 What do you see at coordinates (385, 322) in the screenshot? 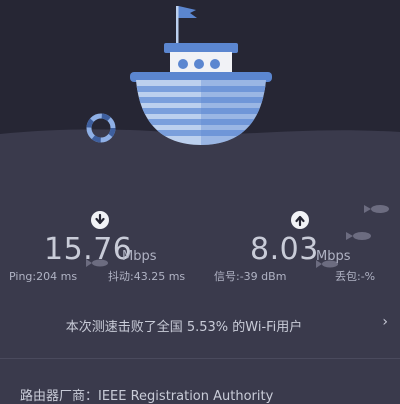
I see `chevron-right-icon: ›` at bounding box center [385, 322].